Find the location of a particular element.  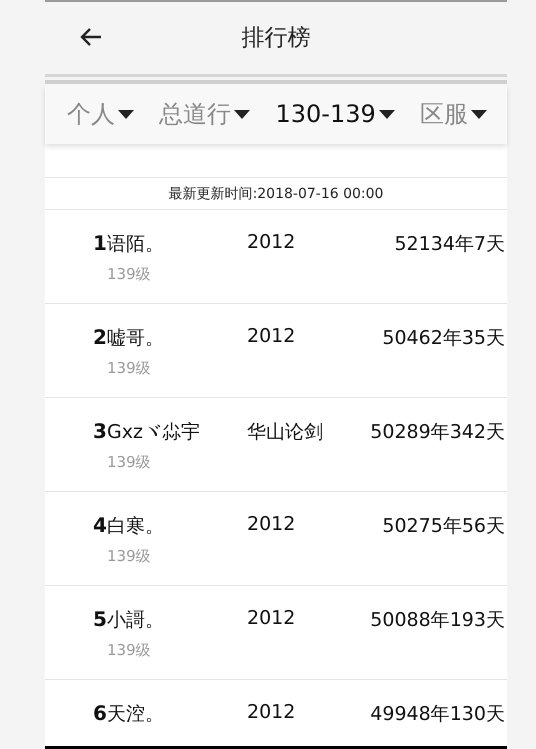

score-value: 50289年342天 is located at coordinates (437, 432).